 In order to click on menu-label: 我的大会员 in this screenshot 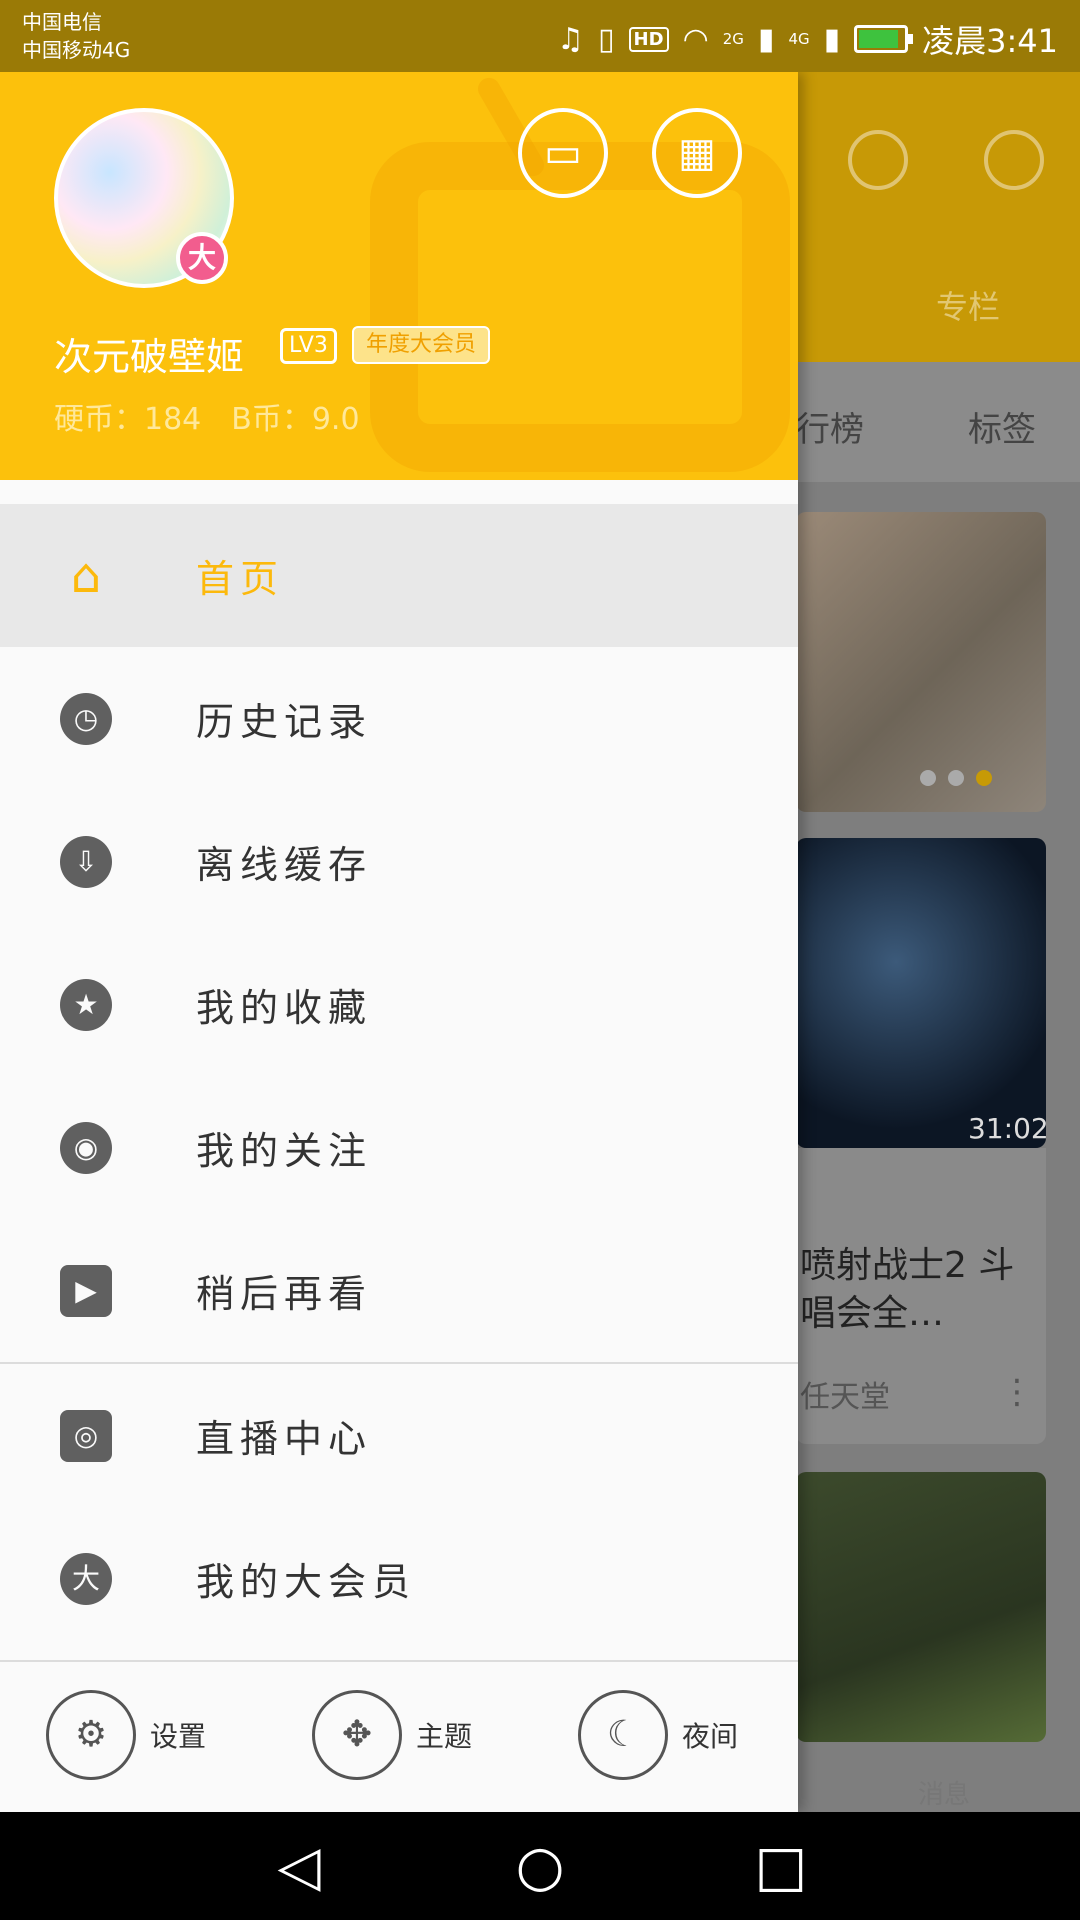, I will do `click(306, 1582)`.